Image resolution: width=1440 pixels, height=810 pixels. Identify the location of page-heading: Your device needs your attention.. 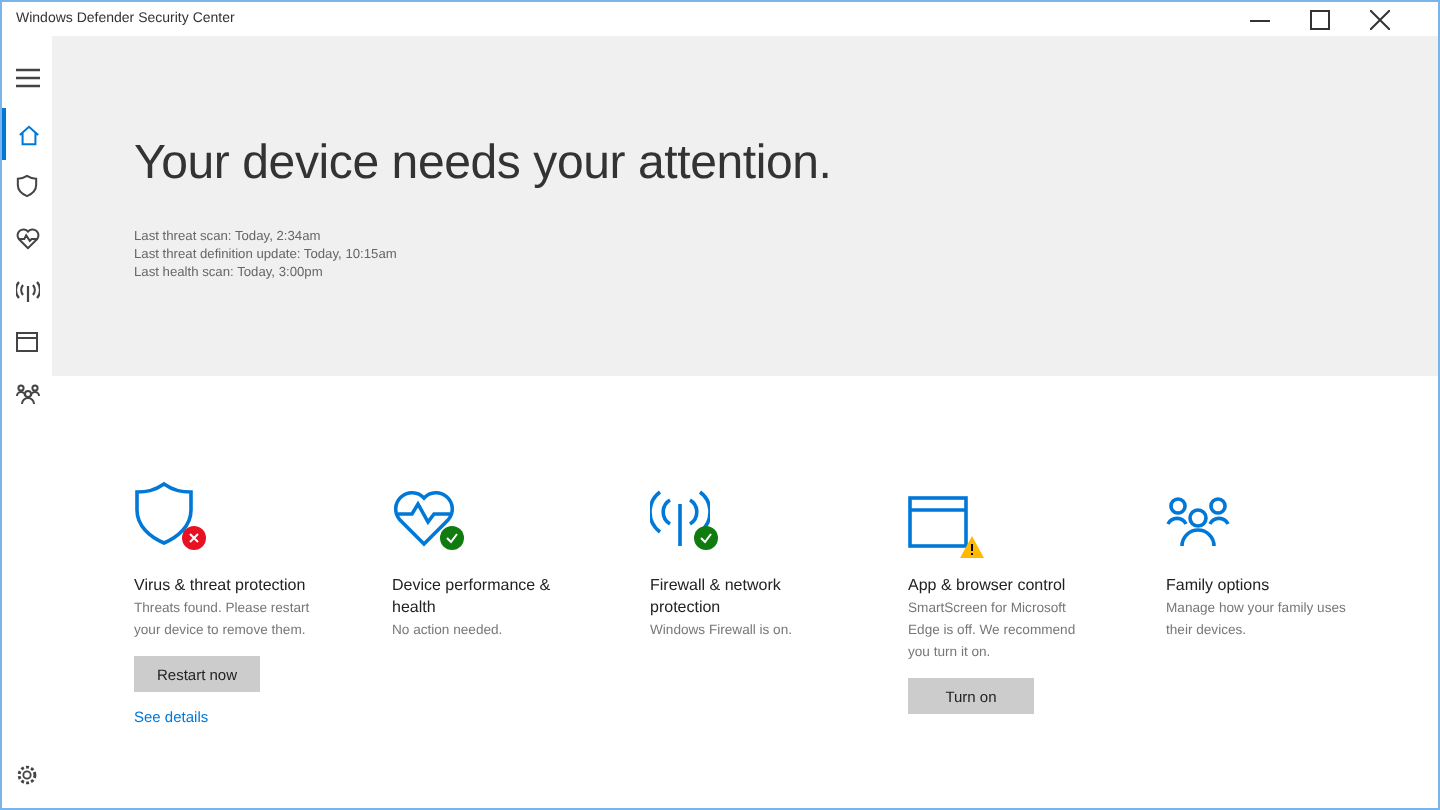
(484, 164).